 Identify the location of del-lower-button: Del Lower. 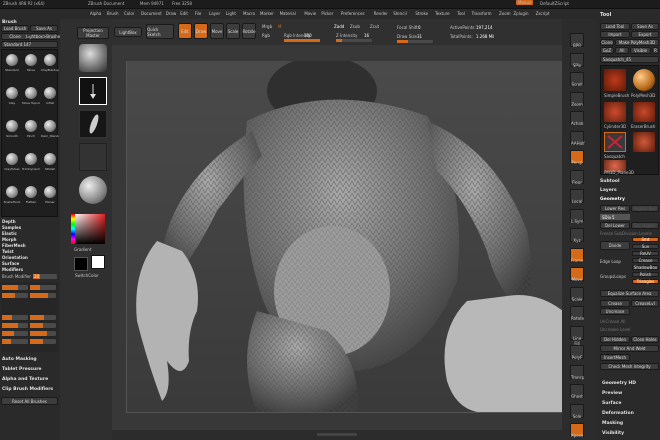
(615, 225).